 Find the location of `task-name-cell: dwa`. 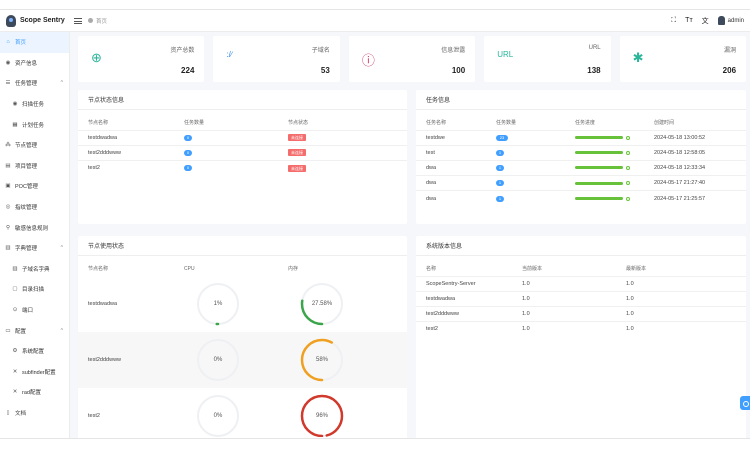

task-name-cell: dwa is located at coordinates (456, 167).